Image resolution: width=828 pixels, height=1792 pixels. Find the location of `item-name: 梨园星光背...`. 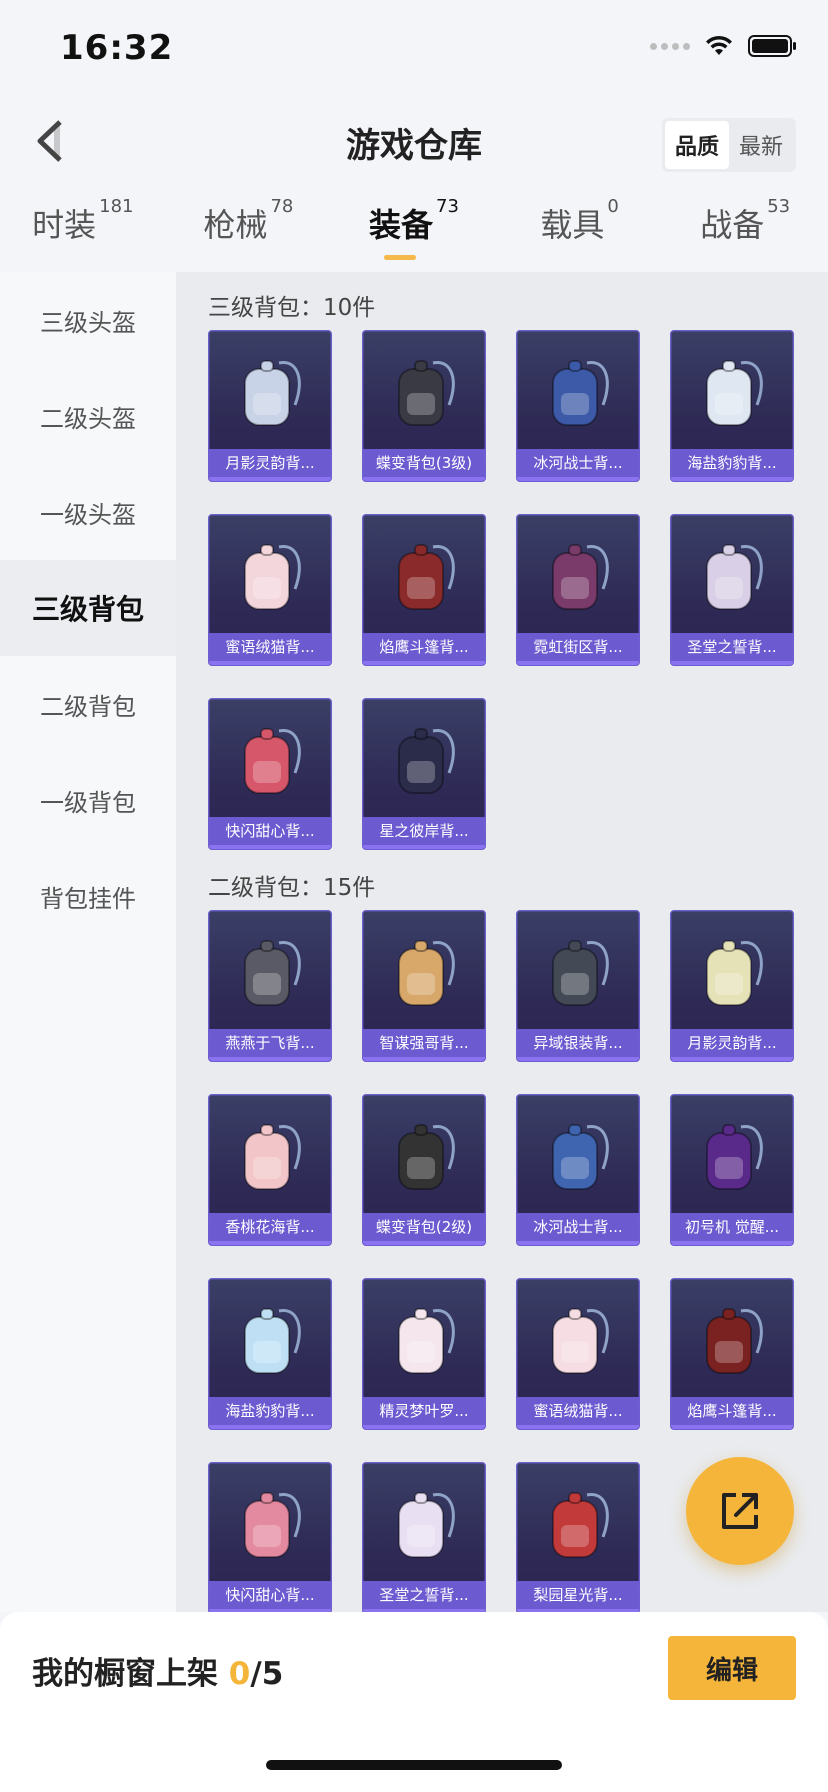

item-name: 梨园星光背... is located at coordinates (578, 1595).